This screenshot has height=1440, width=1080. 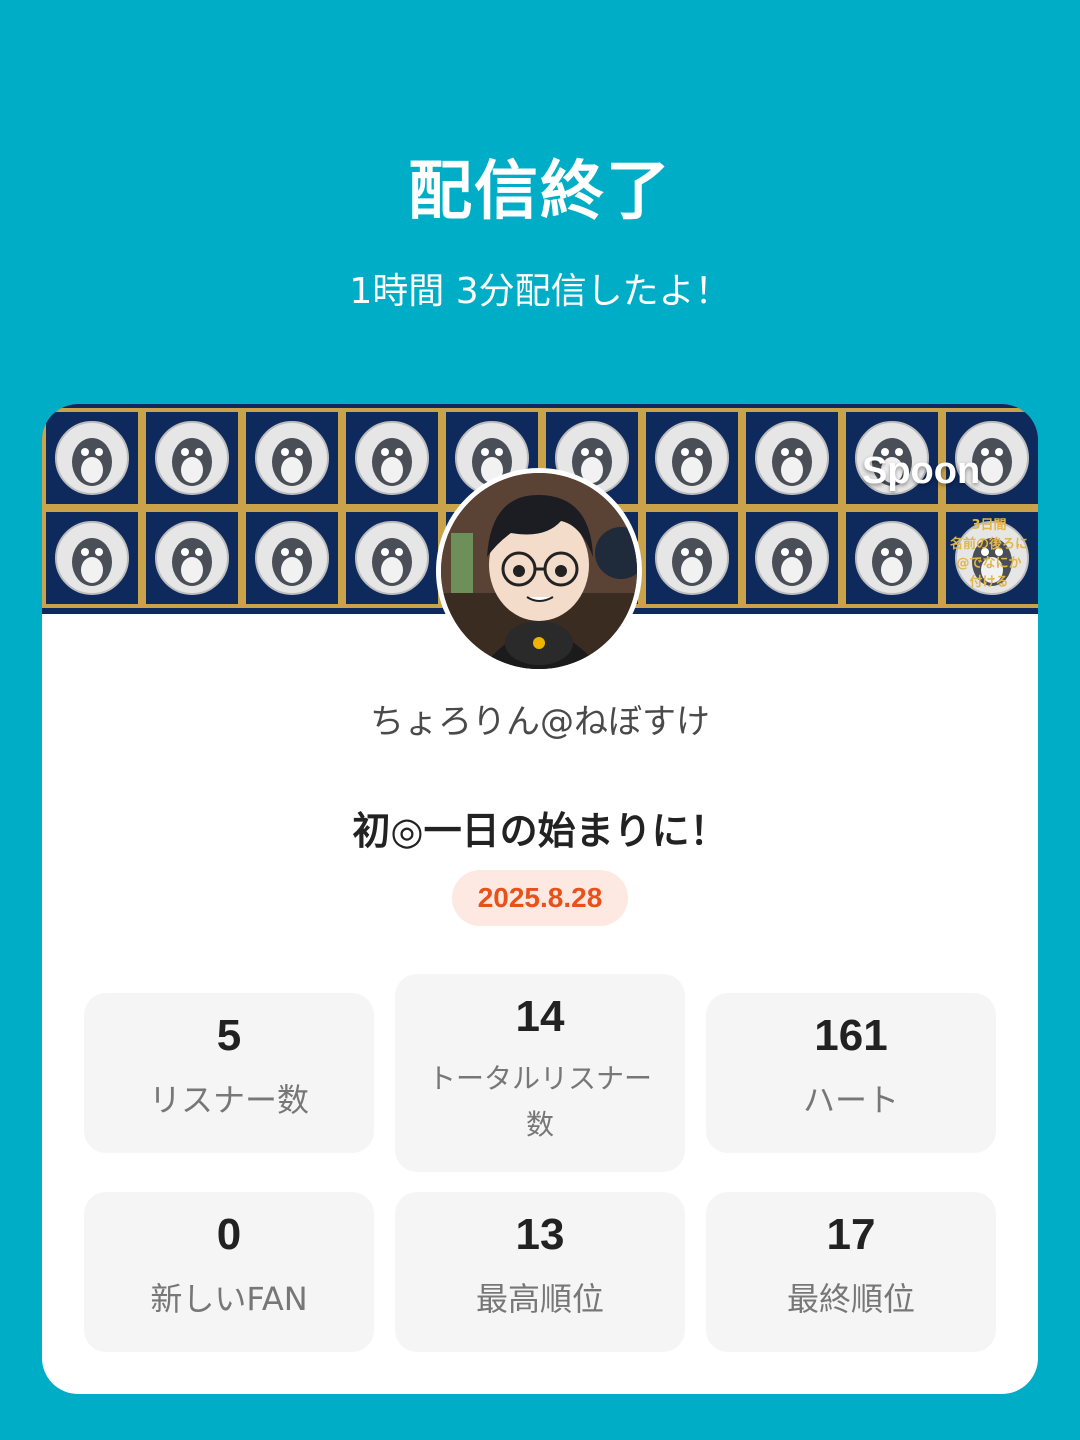 What do you see at coordinates (229, 1299) in the screenshot?
I see `stat-label: 新しいFAN` at bounding box center [229, 1299].